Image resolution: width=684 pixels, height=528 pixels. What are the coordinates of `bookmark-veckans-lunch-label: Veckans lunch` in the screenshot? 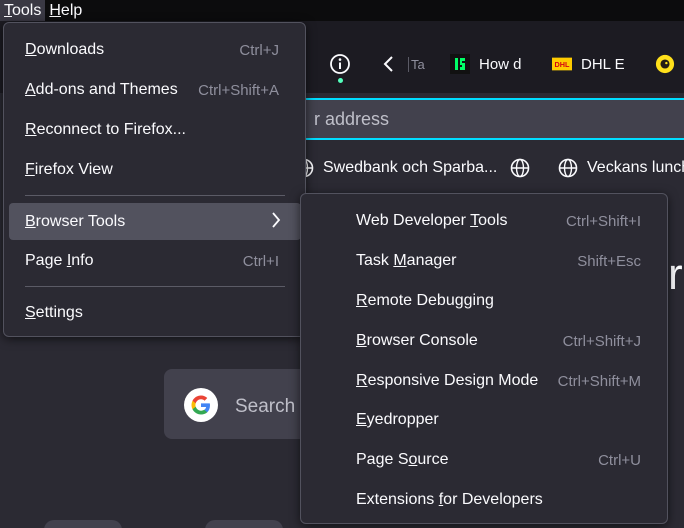 It's located at (635, 167).